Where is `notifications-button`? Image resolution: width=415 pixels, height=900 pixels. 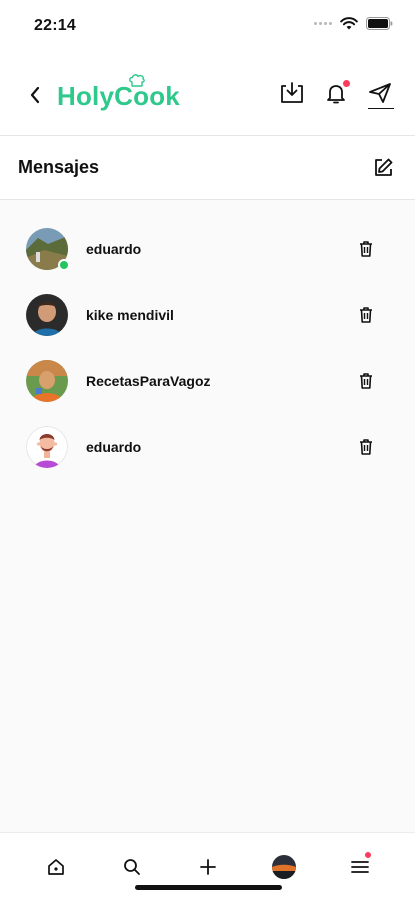
notifications-button is located at coordinates (336, 93).